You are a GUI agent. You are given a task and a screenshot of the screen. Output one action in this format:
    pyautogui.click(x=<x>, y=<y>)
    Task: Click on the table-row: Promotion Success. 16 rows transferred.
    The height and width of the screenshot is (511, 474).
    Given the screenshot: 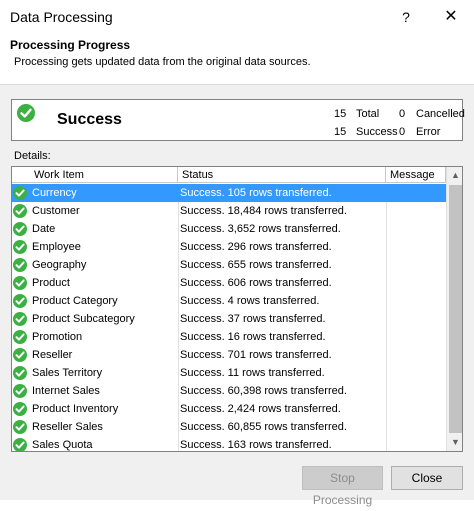 What is the action you would take?
    pyautogui.click(x=229, y=337)
    